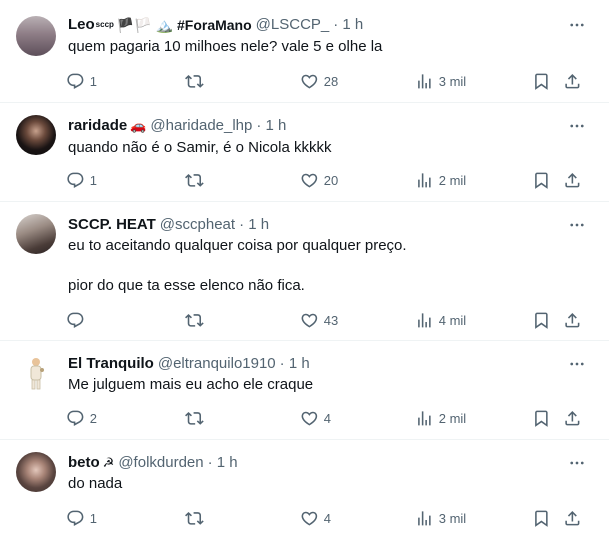 Image resolution: width=609 pixels, height=536 pixels. I want to click on handle: @sccpheat, so click(197, 225).